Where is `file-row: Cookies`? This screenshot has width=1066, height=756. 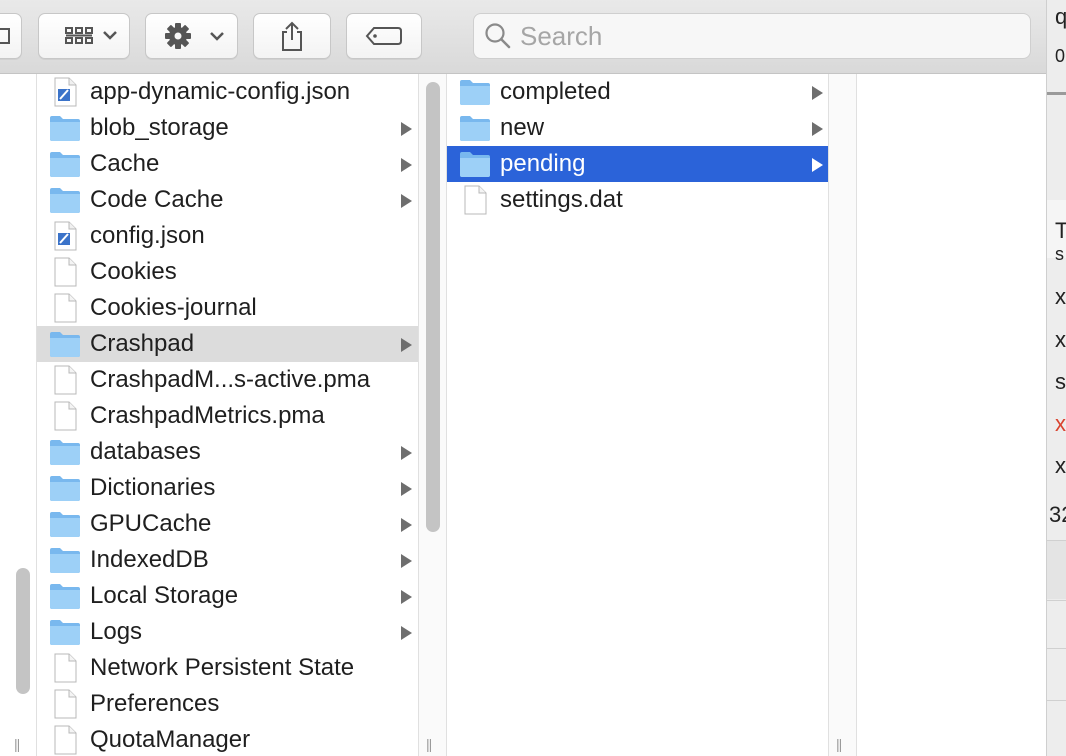
file-row: Cookies is located at coordinates (227, 272).